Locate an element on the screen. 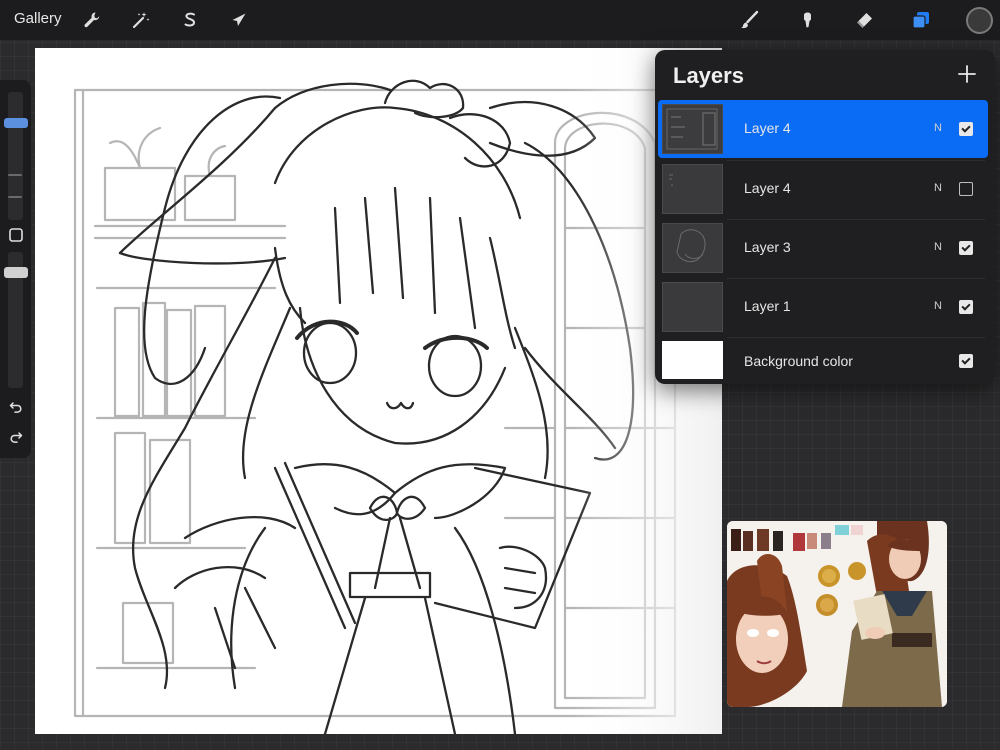 The image size is (1000, 750). brush-size-slider is located at coordinates (15, 156).